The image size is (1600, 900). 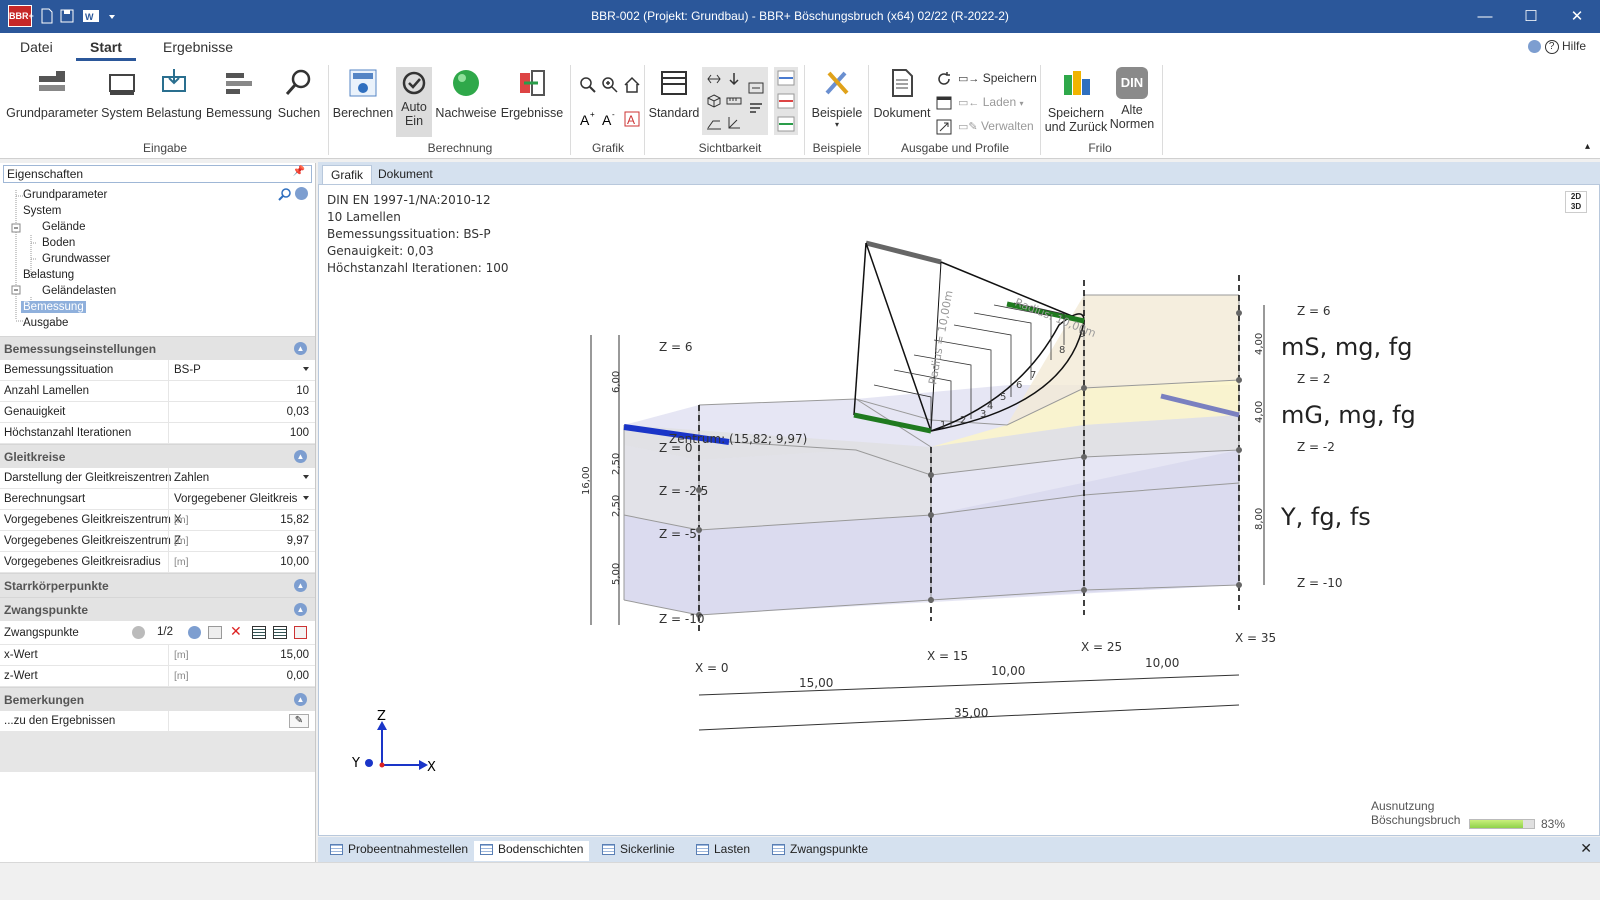 I want to click on zoom-in-icon, so click(x=610, y=85).